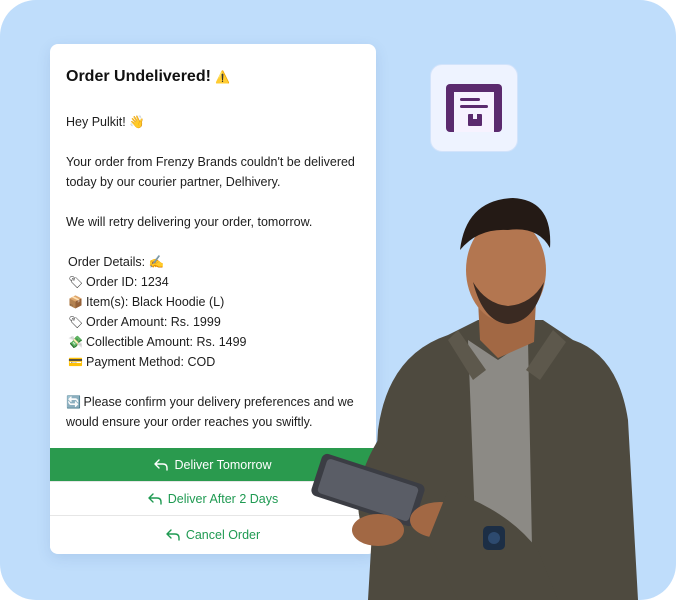 This screenshot has height=600, width=676. Describe the element at coordinates (75, 302) in the screenshot. I see `package-icon: 📦` at that location.